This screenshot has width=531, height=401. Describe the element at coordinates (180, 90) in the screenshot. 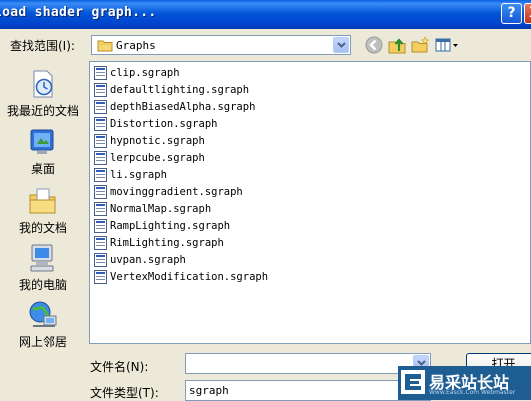

I see `file-name: defaultlighting.sgraph` at that location.